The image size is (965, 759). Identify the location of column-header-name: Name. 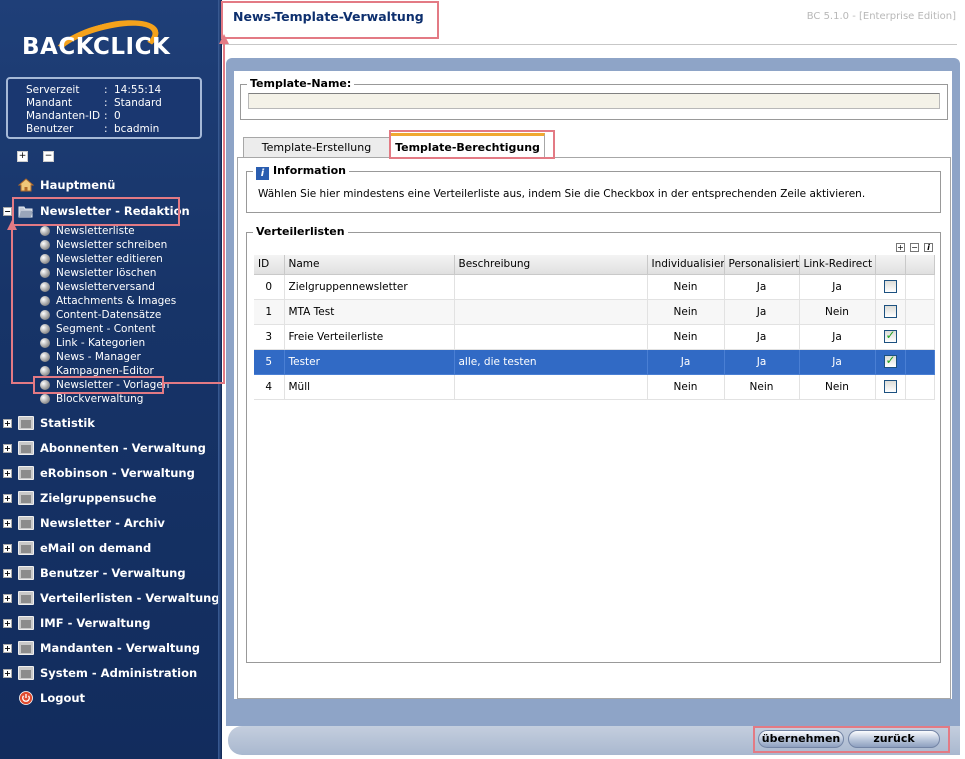
(369, 265).